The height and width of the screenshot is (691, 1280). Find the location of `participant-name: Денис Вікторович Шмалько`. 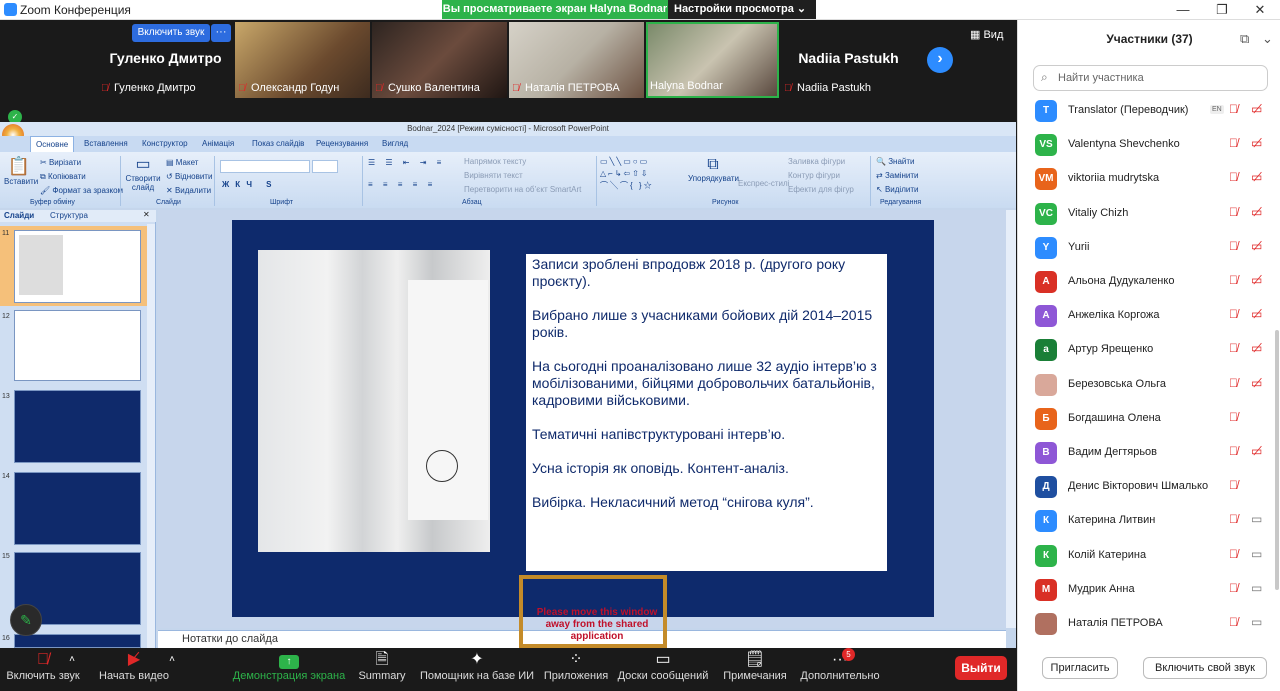

participant-name: Денис Вікторович Шмалько is located at coordinates (1138, 486).